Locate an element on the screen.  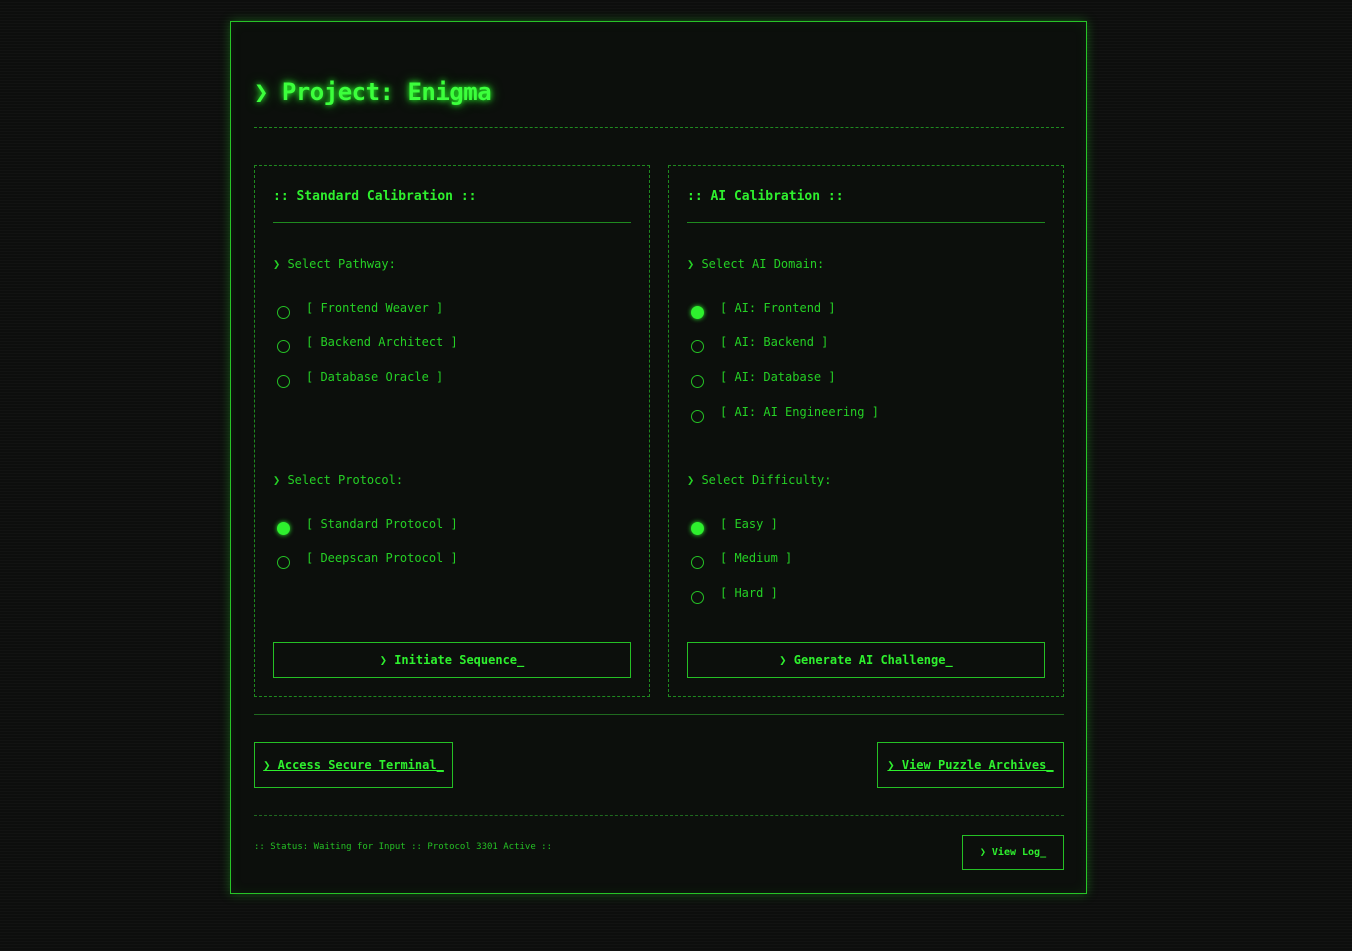
ai-domain-label: ❯ Select AI Domain: is located at coordinates (756, 264).